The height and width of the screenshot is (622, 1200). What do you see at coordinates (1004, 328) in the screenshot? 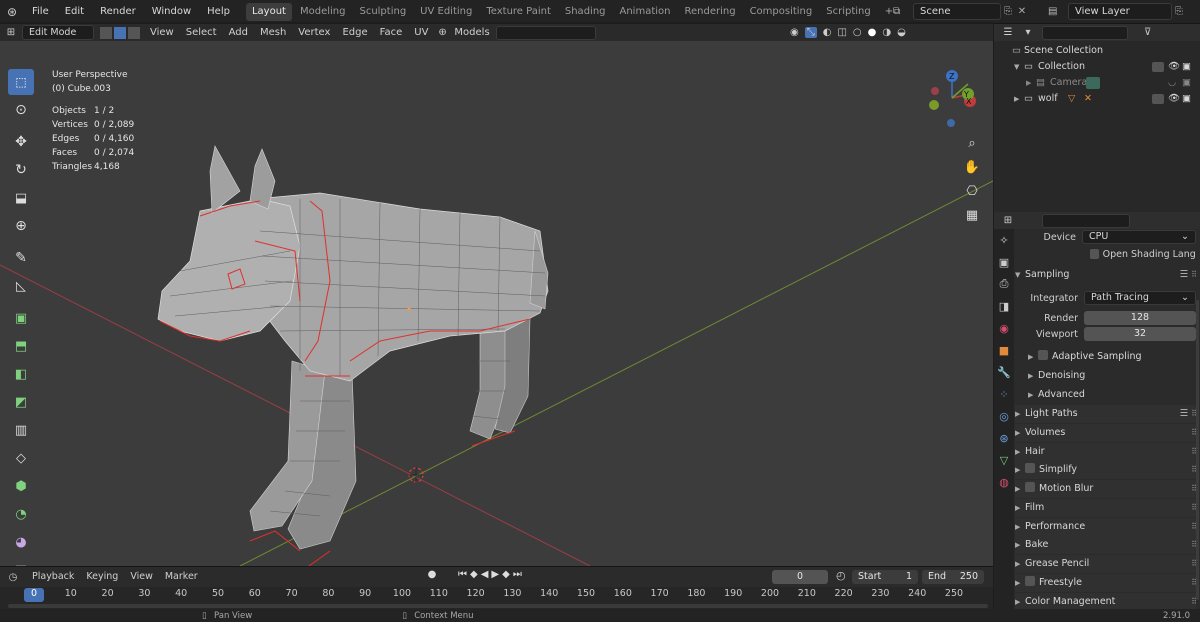
I see `scene-tab-icon: ◉` at bounding box center [1004, 328].